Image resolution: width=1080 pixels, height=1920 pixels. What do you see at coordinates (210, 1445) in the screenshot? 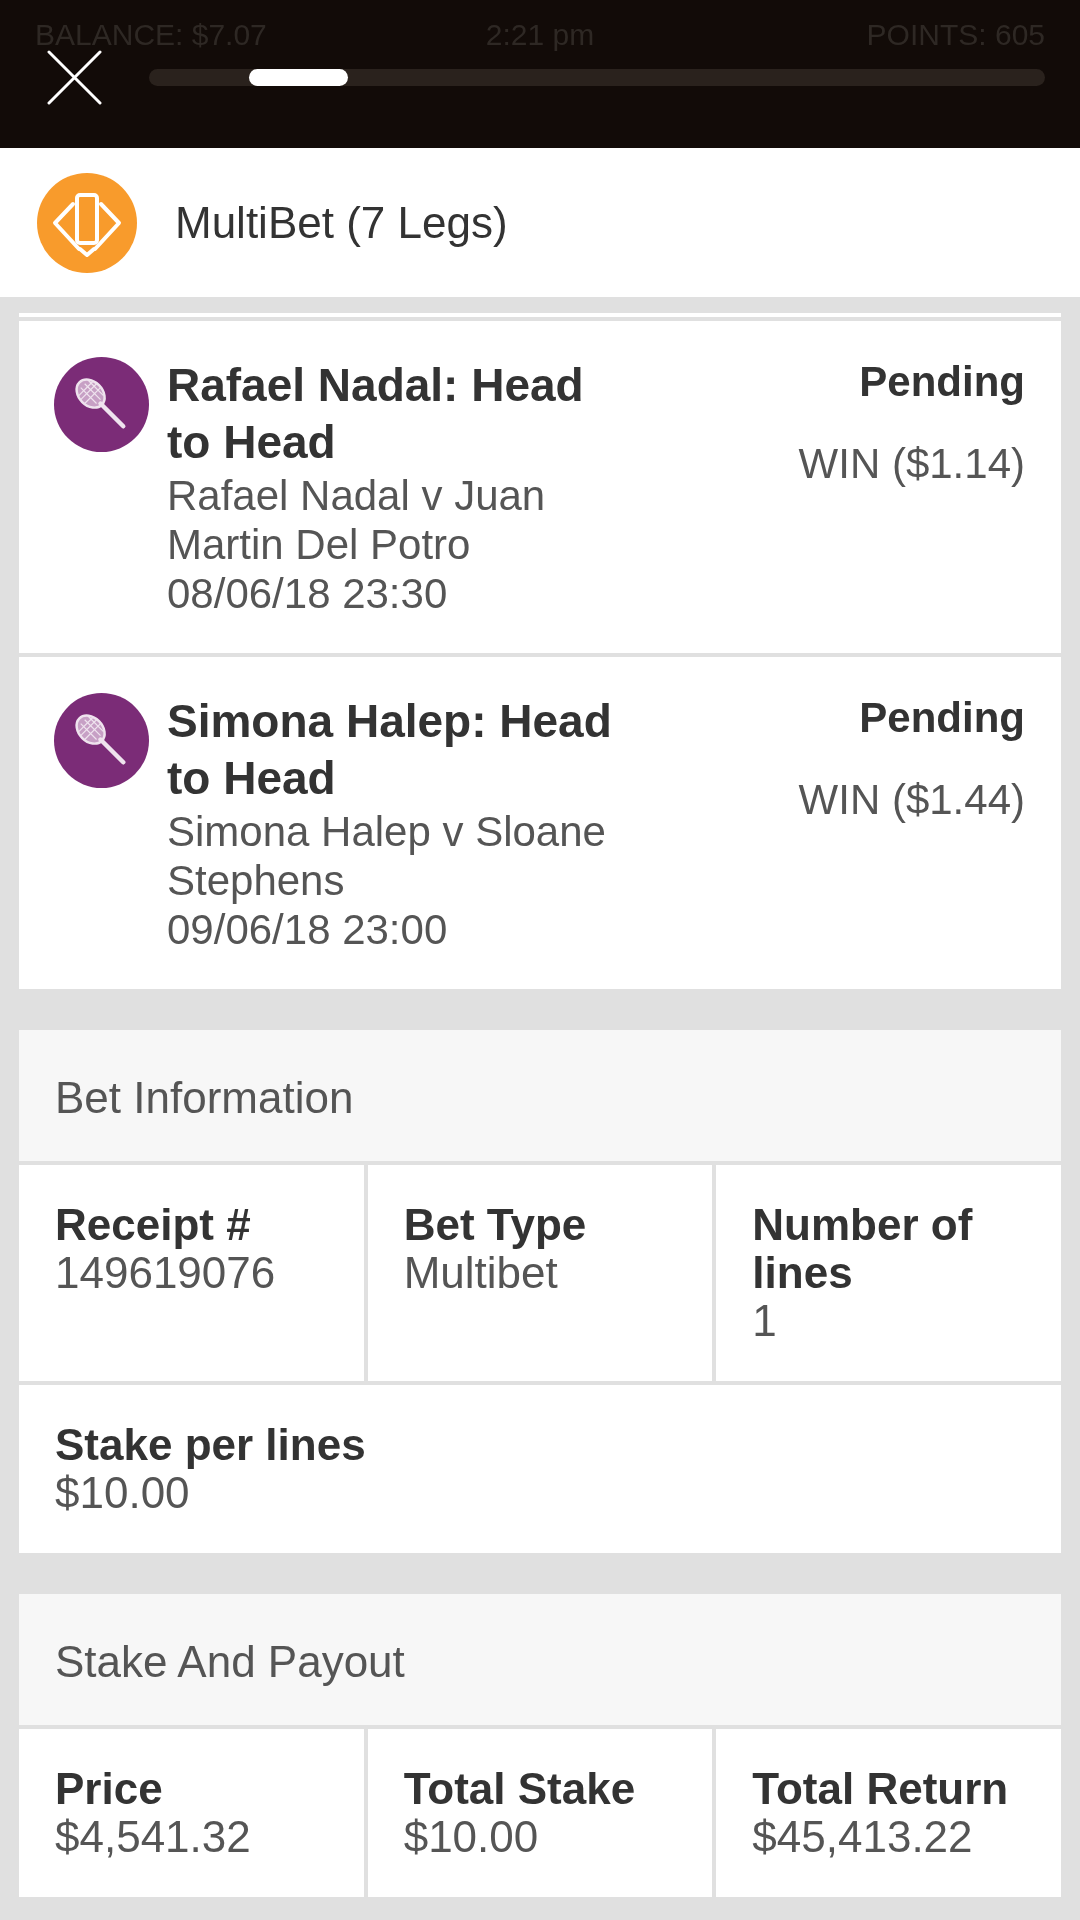
I see `info-label: Stake per lines` at bounding box center [210, 1445].